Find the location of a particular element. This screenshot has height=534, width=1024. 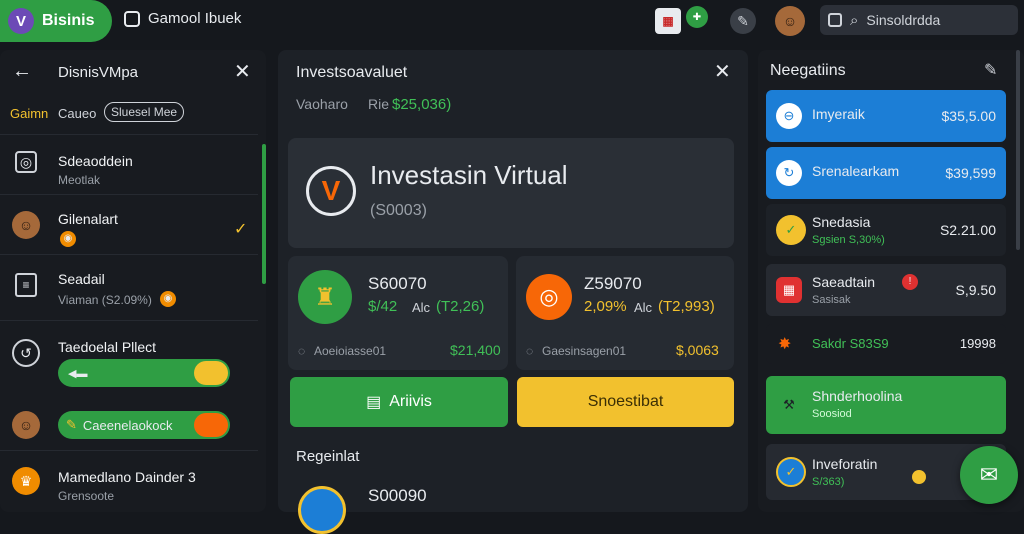

card-subtitle: Sasisak is located at coordinates (831, 300).